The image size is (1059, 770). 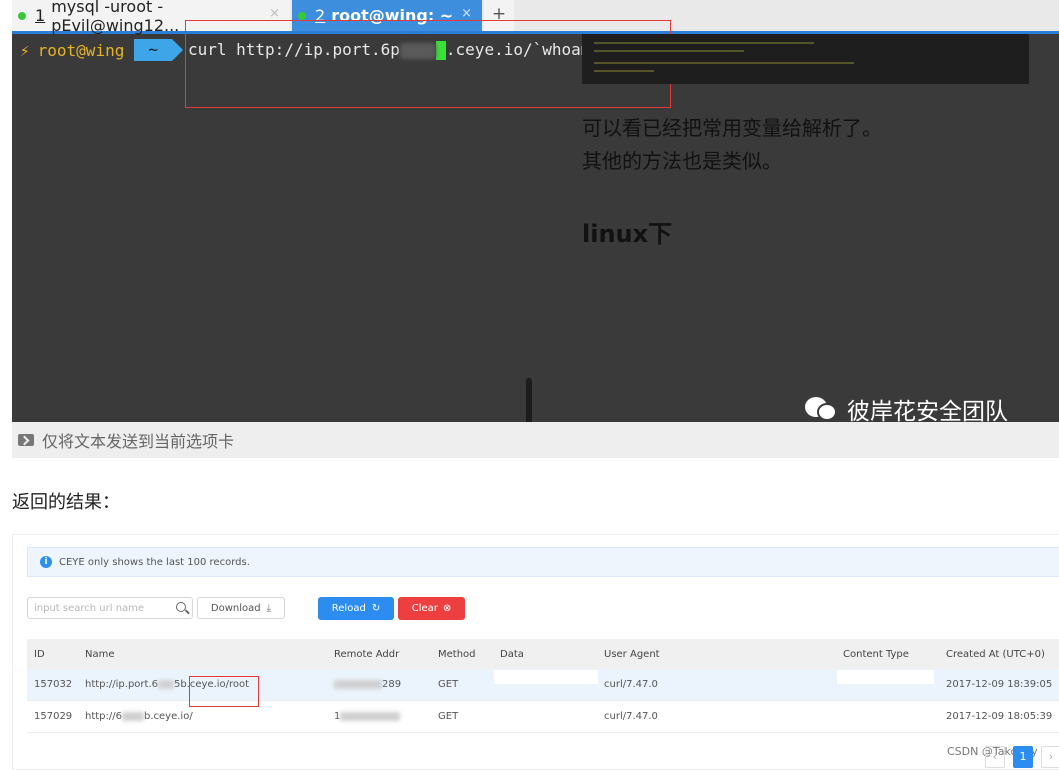 What do you see at coordinates (447, 608) in the screenshot?
I see `clear-icon: ⊗` at bounding box center [447, 608].